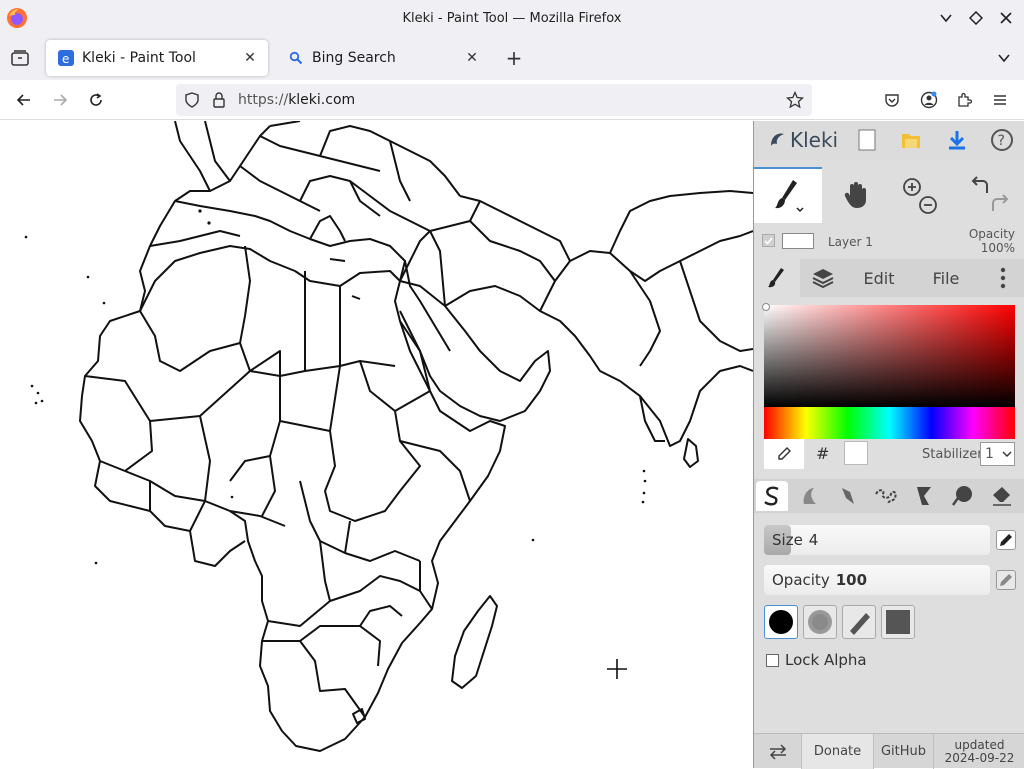 This screenshot has height=769, width=1024. Describe the element at coordinates (1002, 140) in the screenshot. I see `help-icon: ?` at that location.